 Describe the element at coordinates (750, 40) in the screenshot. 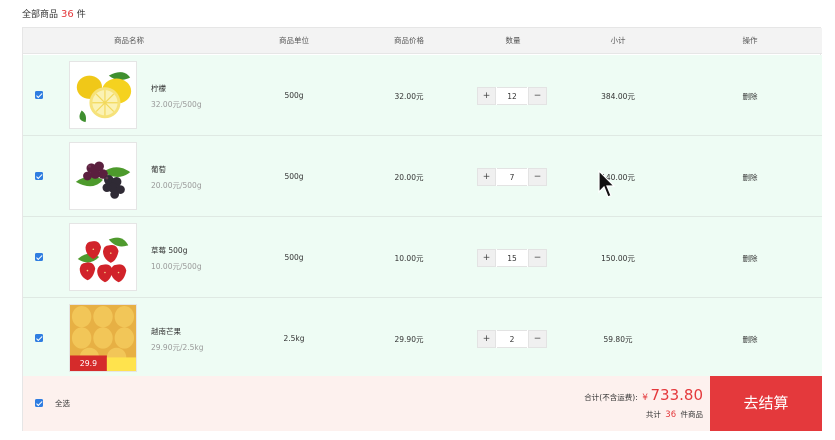

I see `header-action: 操作` at that location.